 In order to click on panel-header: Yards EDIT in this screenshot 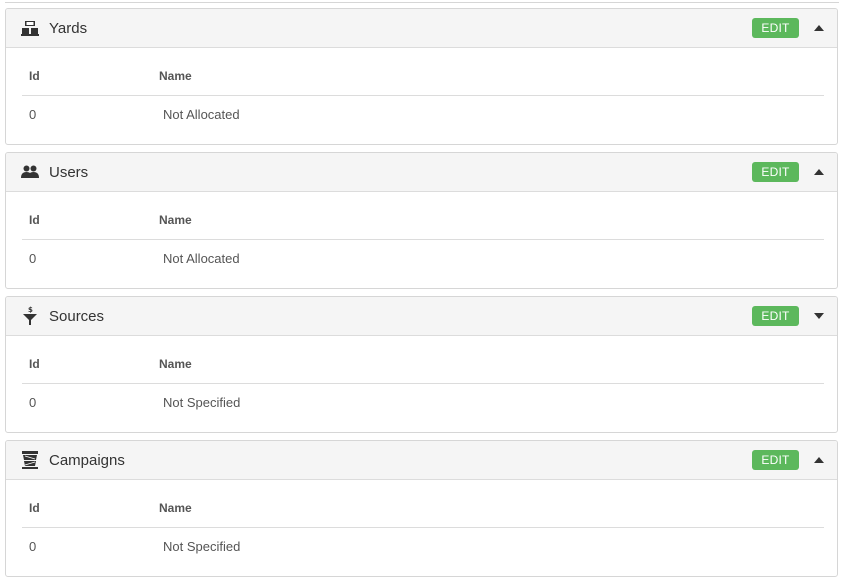, I will do `click(421, 28)`.